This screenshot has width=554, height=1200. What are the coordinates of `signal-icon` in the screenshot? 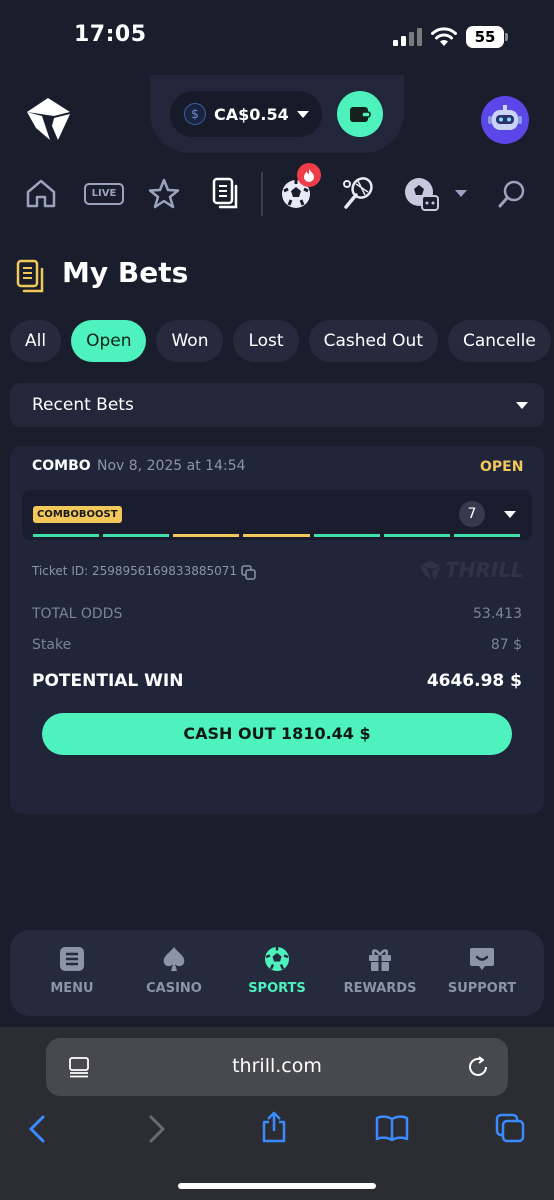 It's located at (408, 37).